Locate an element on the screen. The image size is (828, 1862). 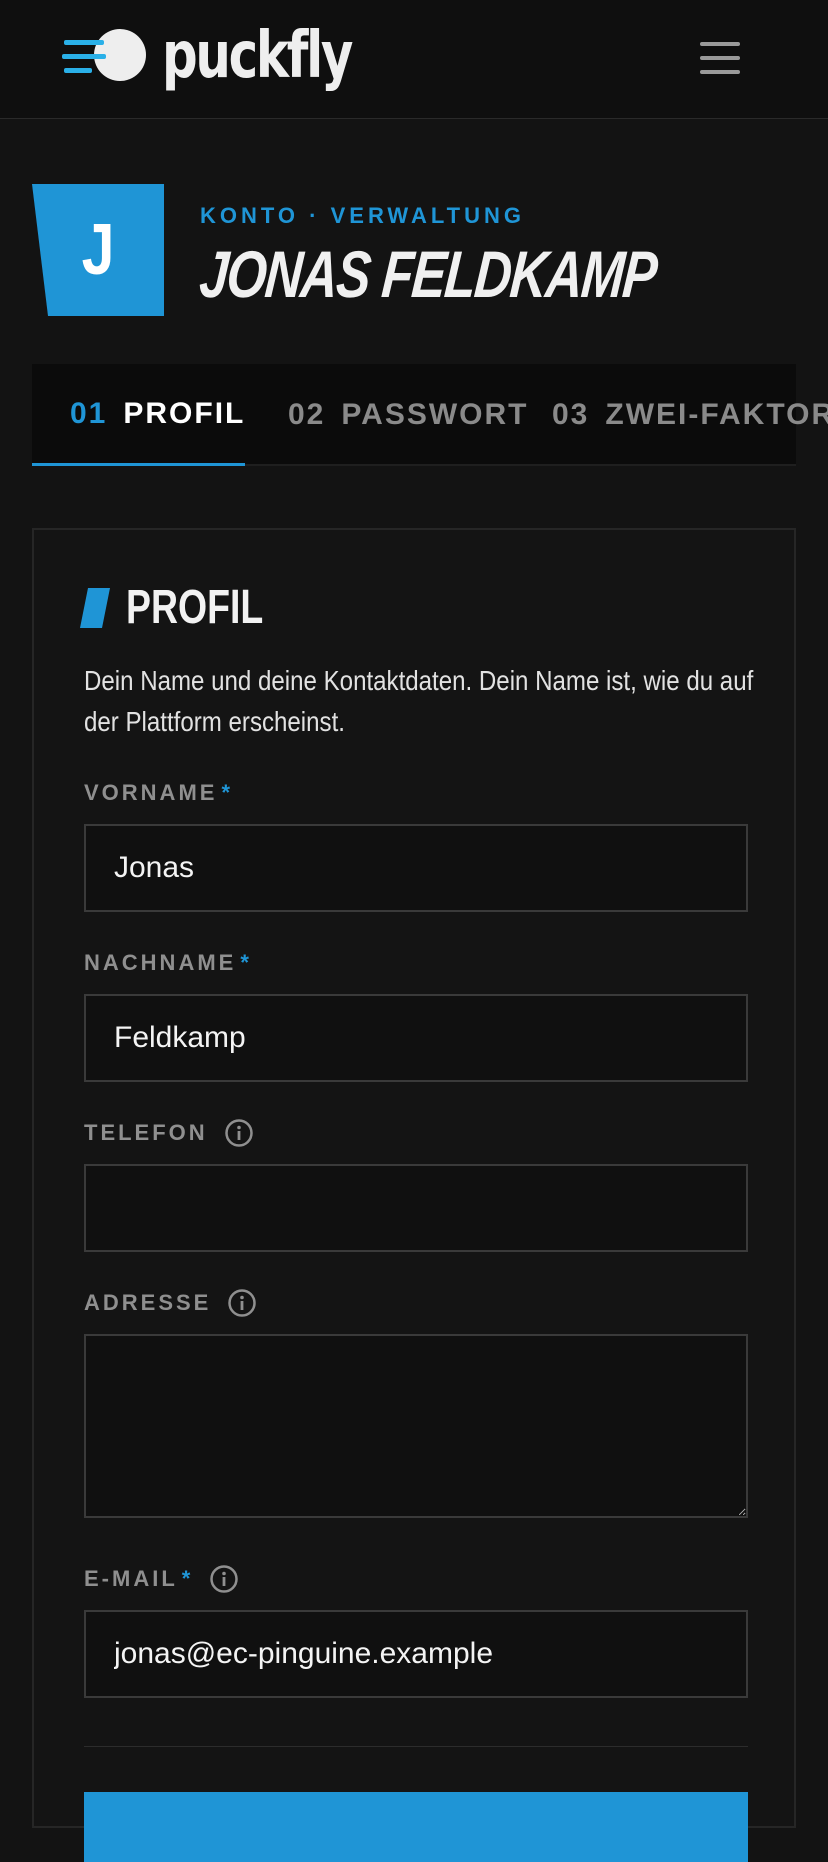
card-heading: PROFIL is located at coordinates (191, 607).